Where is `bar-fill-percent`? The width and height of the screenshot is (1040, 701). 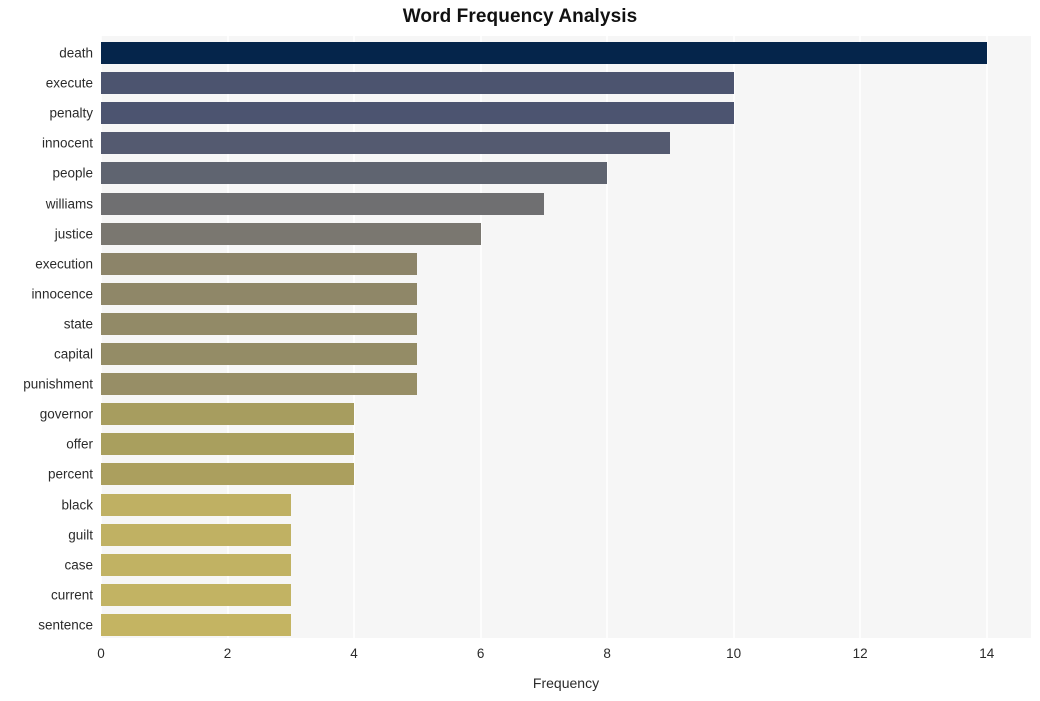
bar-fill-percent is located at coordinates (228, 474).